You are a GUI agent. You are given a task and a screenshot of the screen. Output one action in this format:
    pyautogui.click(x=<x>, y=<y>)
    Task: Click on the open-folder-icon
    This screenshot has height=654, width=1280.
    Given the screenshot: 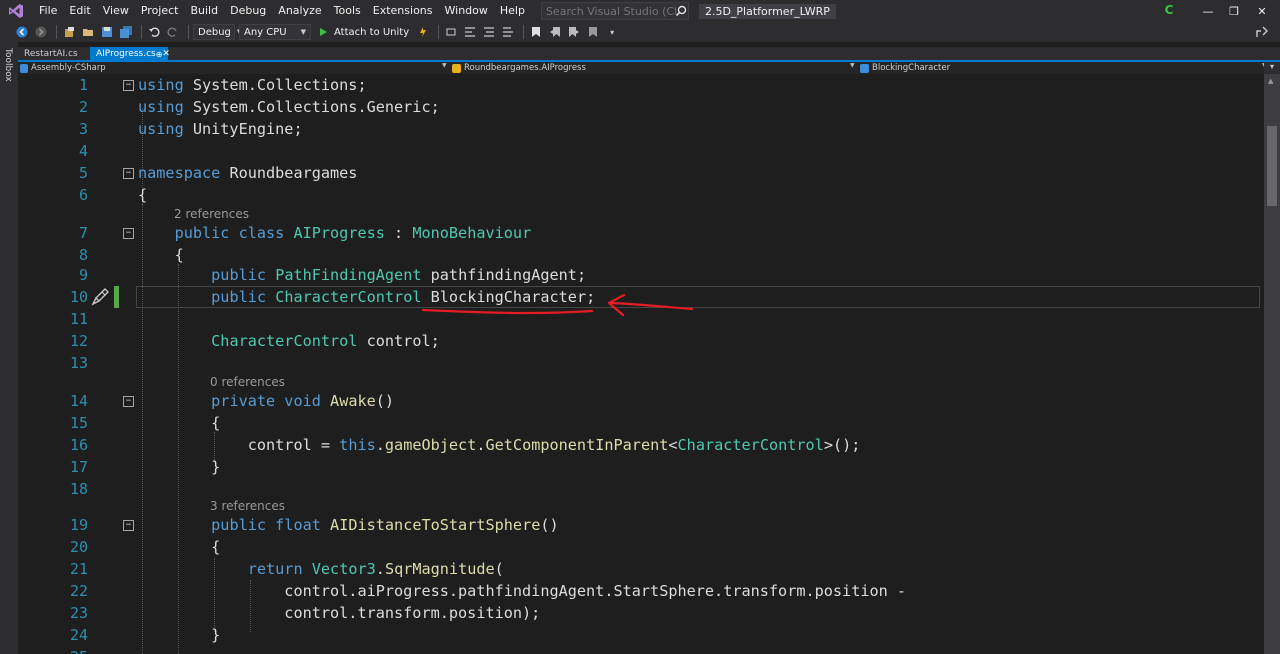 What is the action you would take?
    pyautogui.click(x=88, y=32)
    